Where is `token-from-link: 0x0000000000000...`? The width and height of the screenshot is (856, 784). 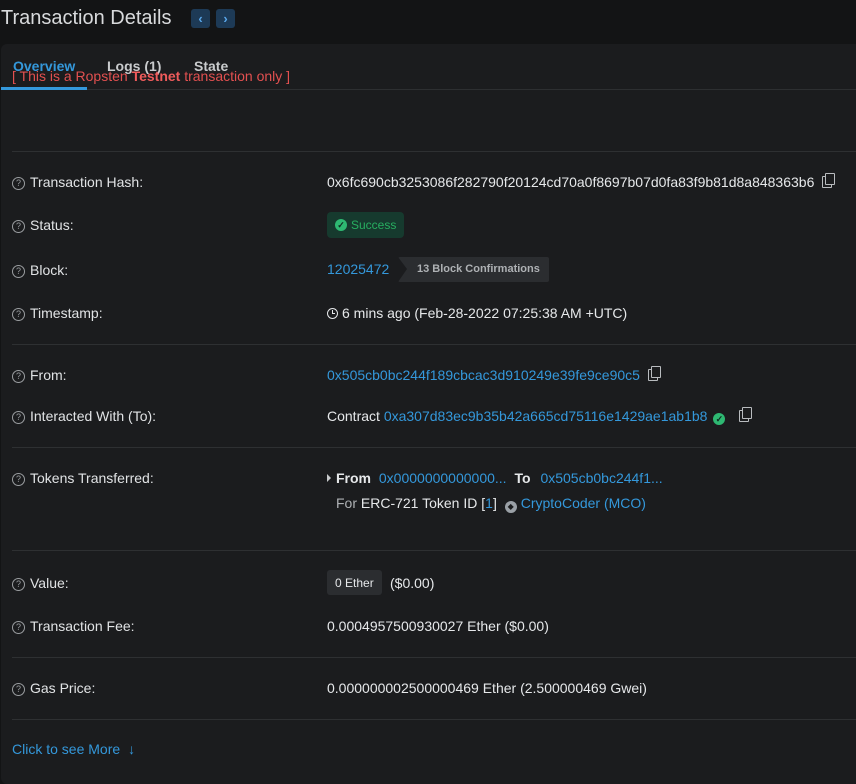 token-from-link: 0x0000000000000... is located at coordinates (443, 478).